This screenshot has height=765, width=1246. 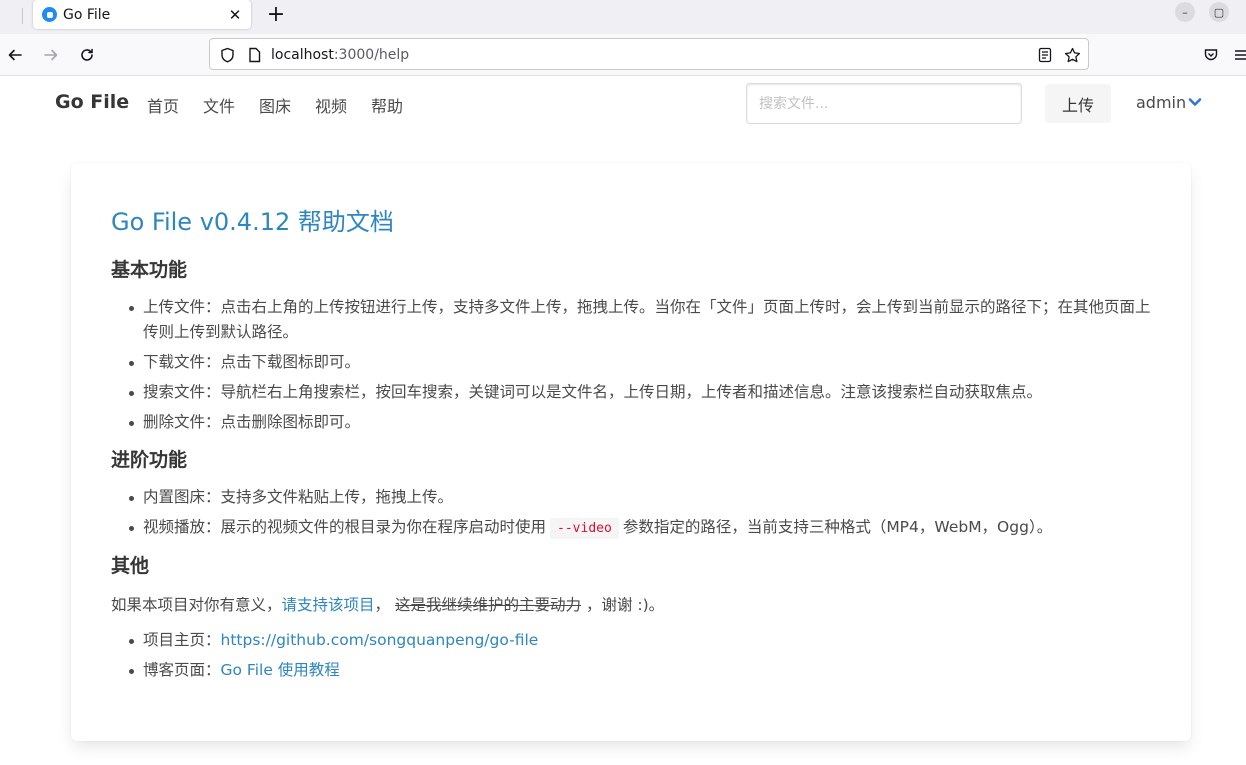 What do you see at coordinates (196, 605) in the screenshot?
I see `support-text: 如果本项目对你有意义，` at bounding box center [196, 605].